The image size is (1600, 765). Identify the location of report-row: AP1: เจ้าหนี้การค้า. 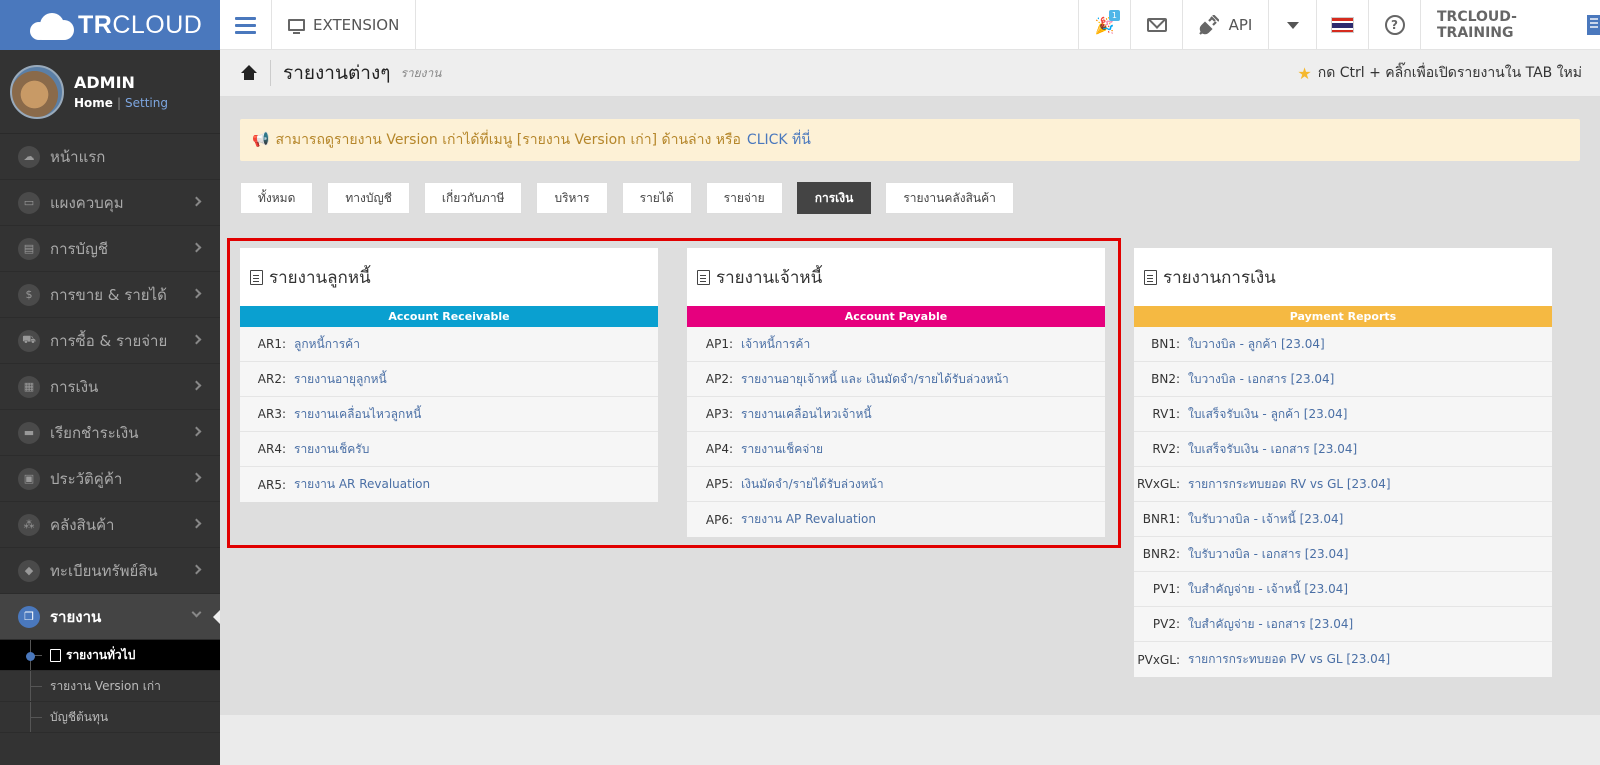
(896, 344).